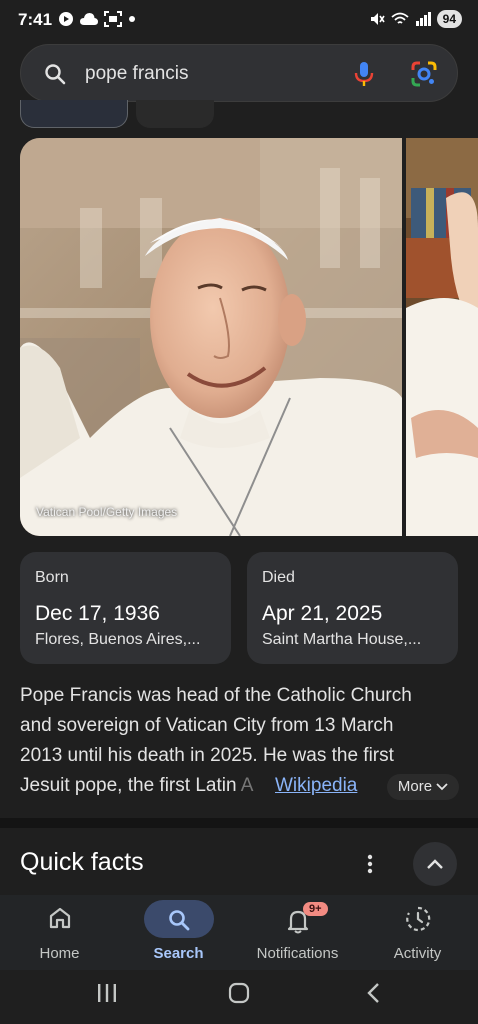  What do you see at coordinates (417, 919) in the screenshot?
I see `activity-icon` at bounding box center [417, 919].